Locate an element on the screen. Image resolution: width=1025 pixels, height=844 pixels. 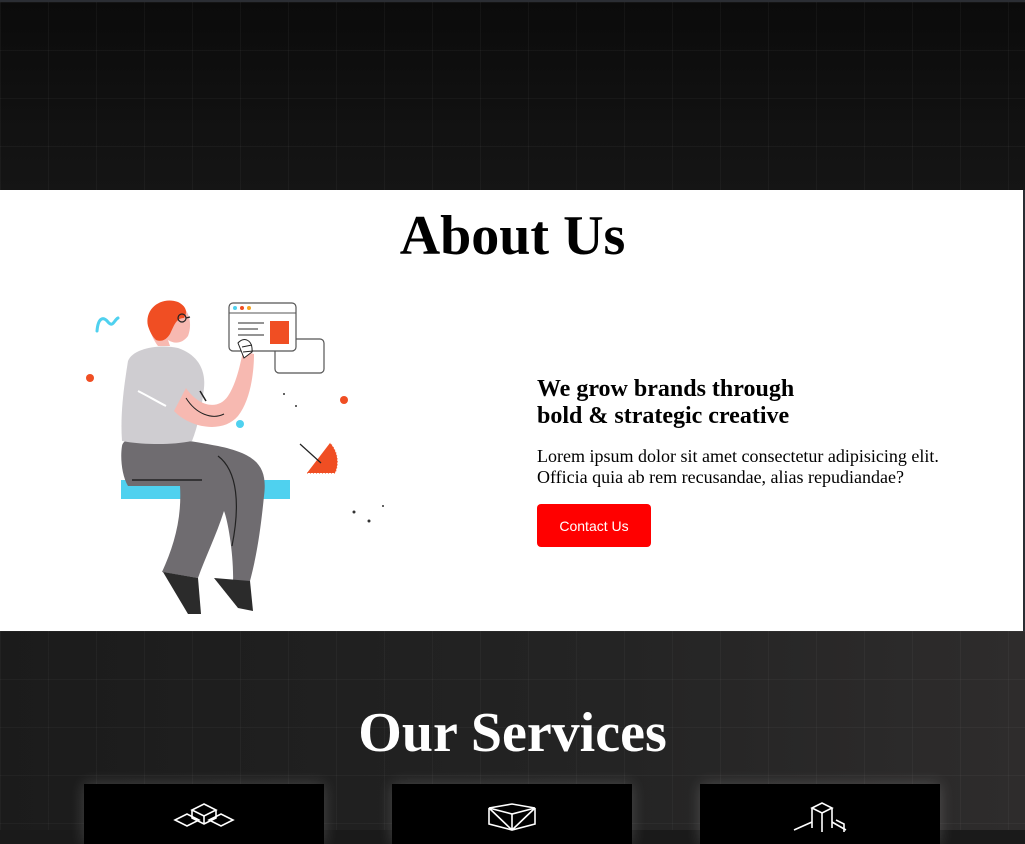
trousers is located at coordinates (193, 509).